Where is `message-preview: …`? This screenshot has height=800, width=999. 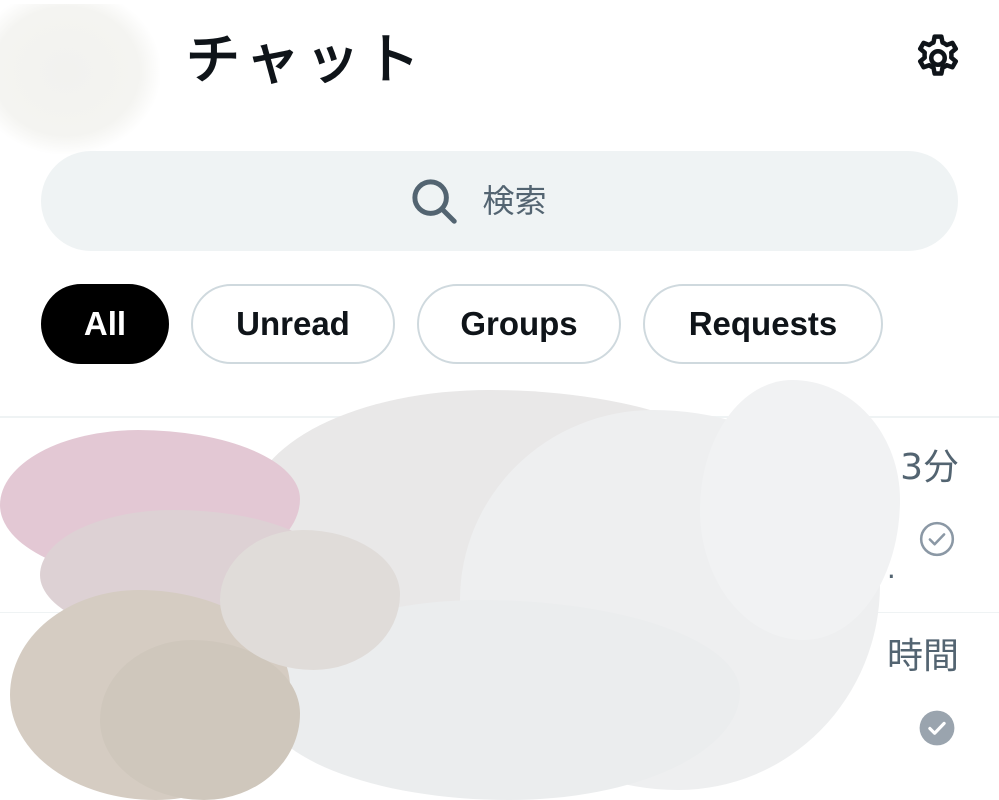
message-preview: … is located at coordinates (882, 568).